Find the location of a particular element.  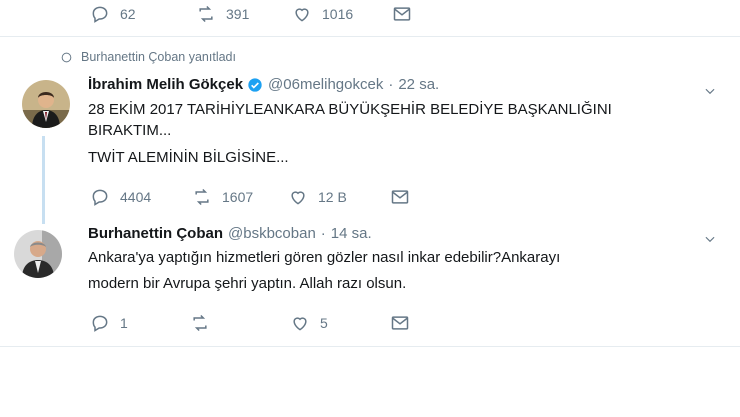

retweet-count: 391 is located at coordinates (238, 14).